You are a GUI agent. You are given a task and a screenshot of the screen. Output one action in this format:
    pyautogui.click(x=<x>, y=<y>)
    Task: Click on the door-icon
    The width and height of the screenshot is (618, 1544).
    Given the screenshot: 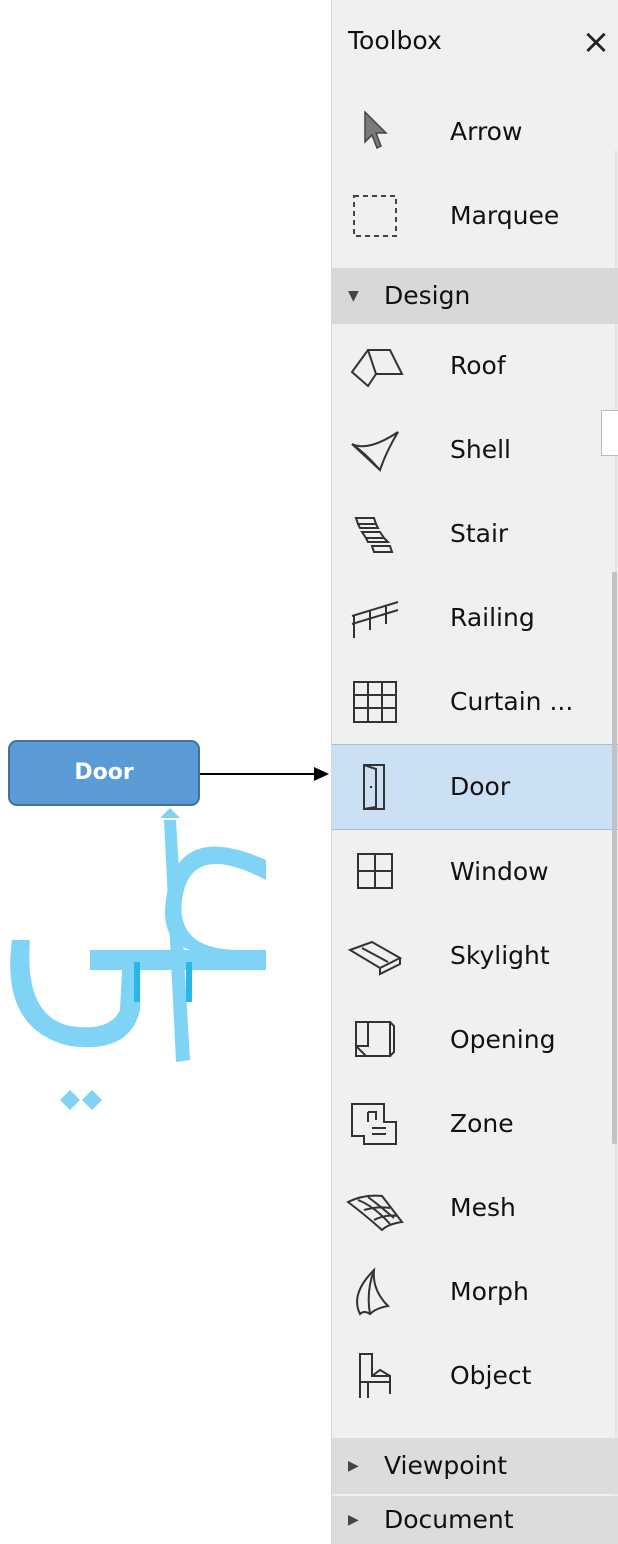 What is the action you would take?
    pyautogui.click(x=375, y=787)
    